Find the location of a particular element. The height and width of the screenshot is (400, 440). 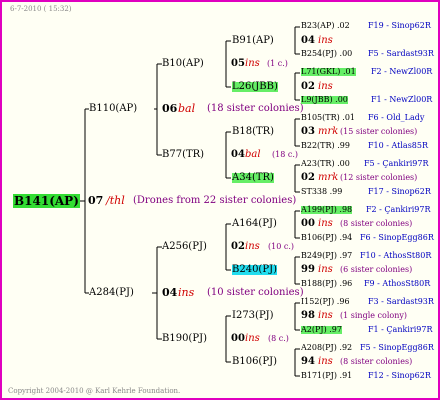

level4-4-bottom-origin: F17 - Sinop62R is located at coordinates (399, 191).